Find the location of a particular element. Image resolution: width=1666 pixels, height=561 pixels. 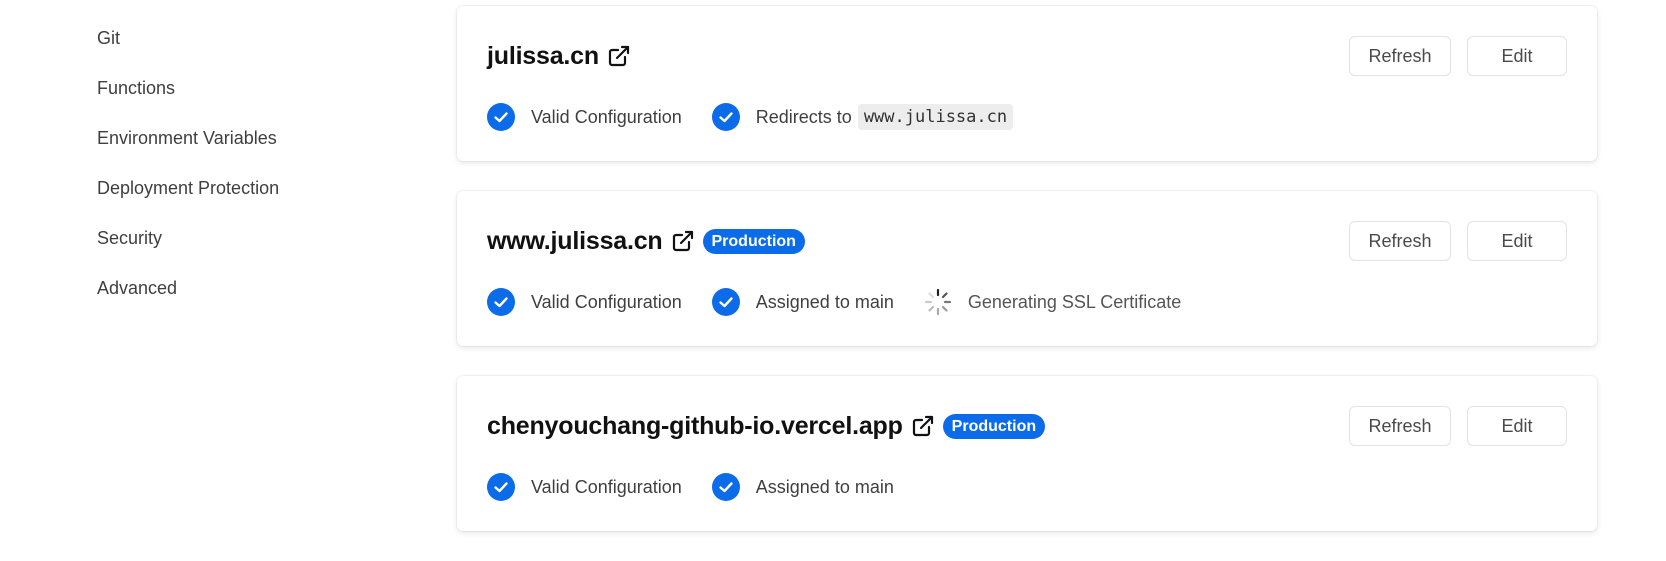

sidebar-item-functions: Functions is located at coordinates (247, 99).